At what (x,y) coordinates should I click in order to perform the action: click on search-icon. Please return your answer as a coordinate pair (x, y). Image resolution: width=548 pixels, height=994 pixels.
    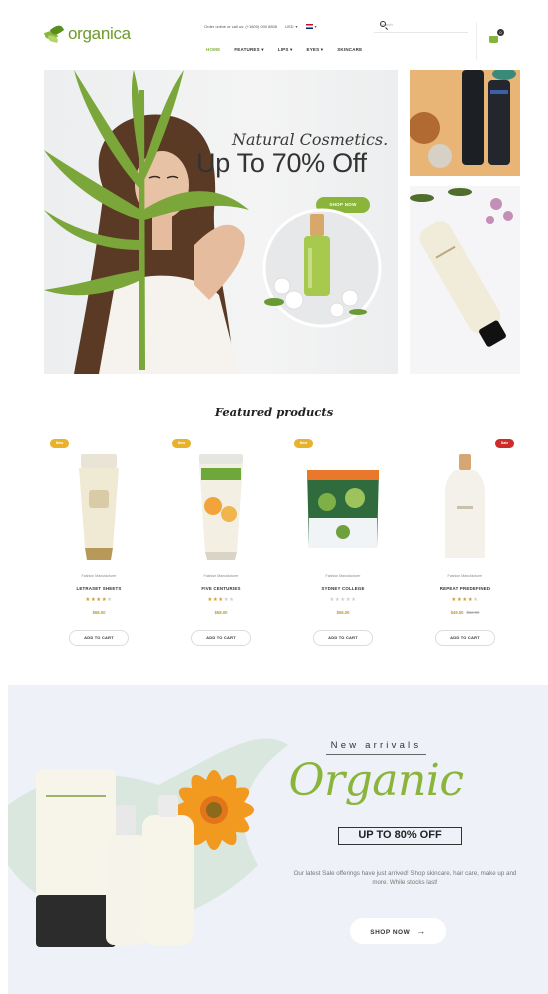
    Looking at the image, I should click on (383, 24).